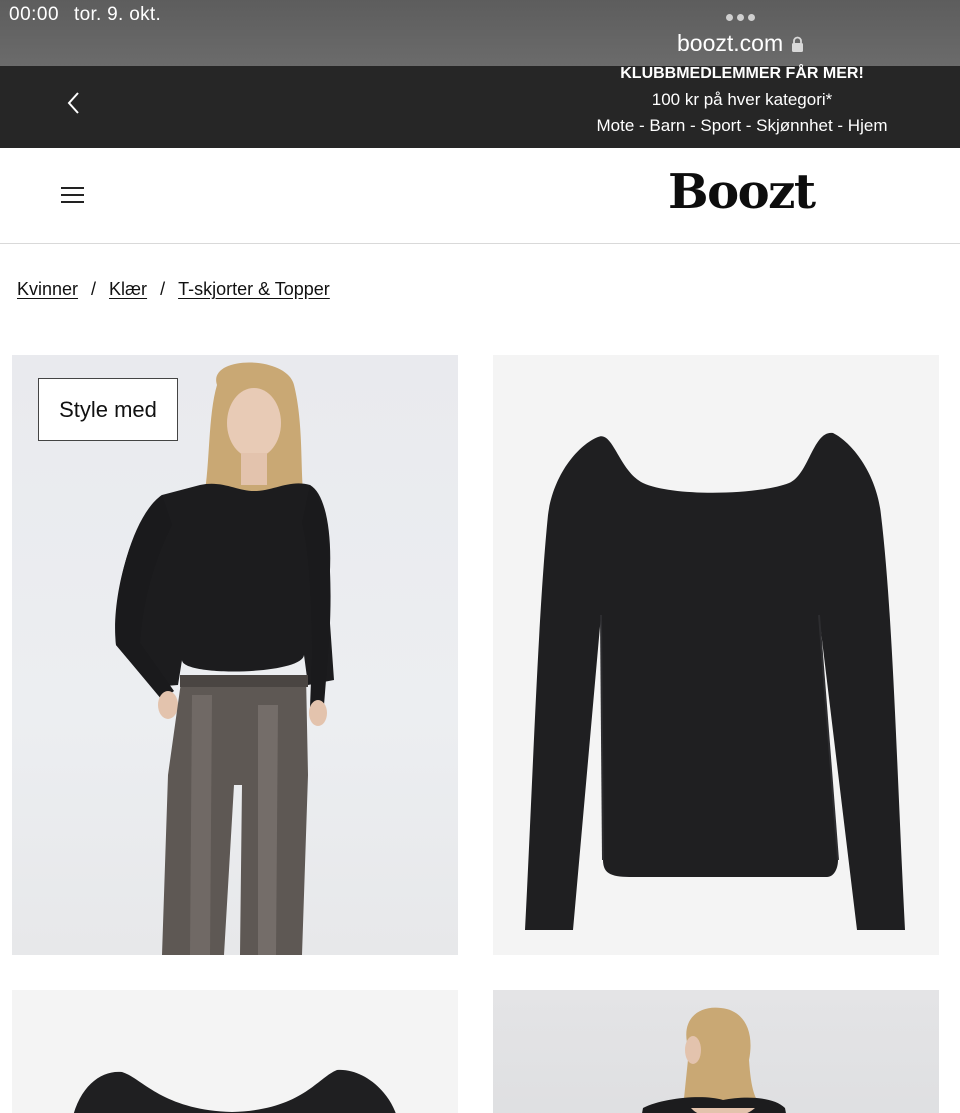 This screenshot has width=960, height=1113. I want to click on breadcrumb-klaer: Klær, so click(128, 289).